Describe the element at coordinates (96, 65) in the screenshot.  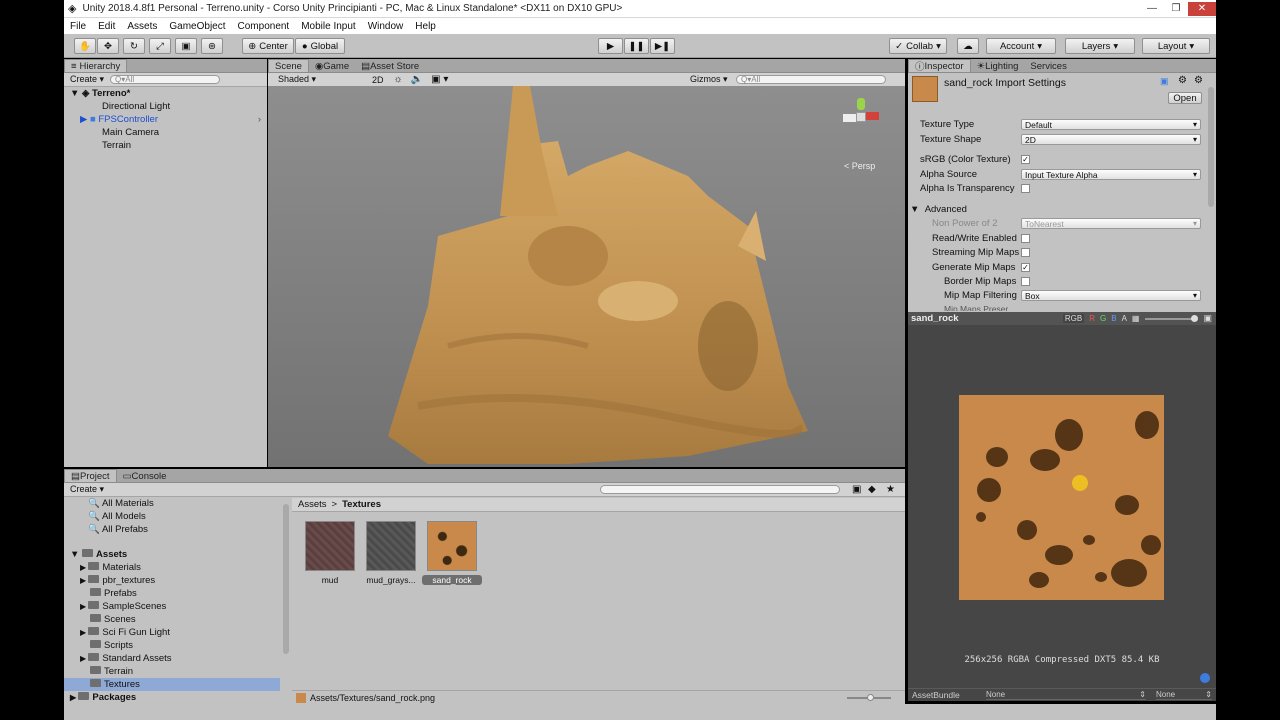
I see `tab-hierarchy: ≡ Hierarchy` at that location.